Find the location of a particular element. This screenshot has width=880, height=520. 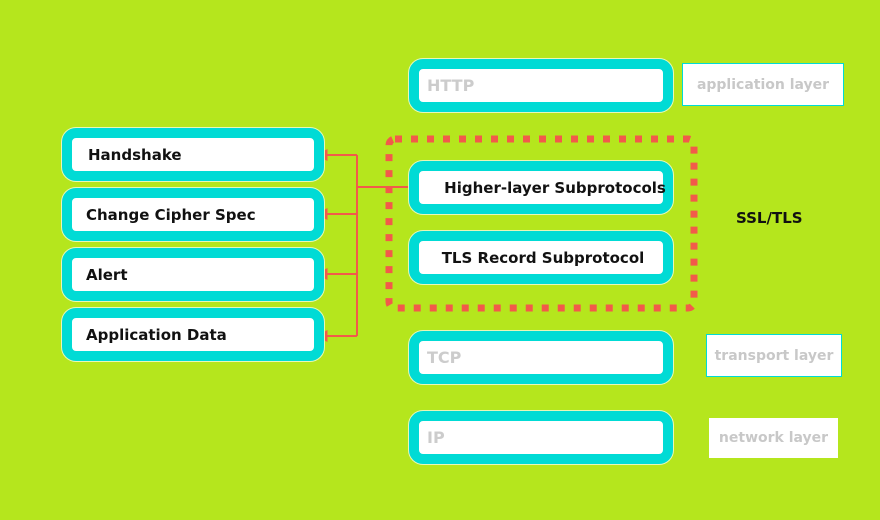

subprotocol-label: Change Cipher Spec is located at coordinates (171, 214).